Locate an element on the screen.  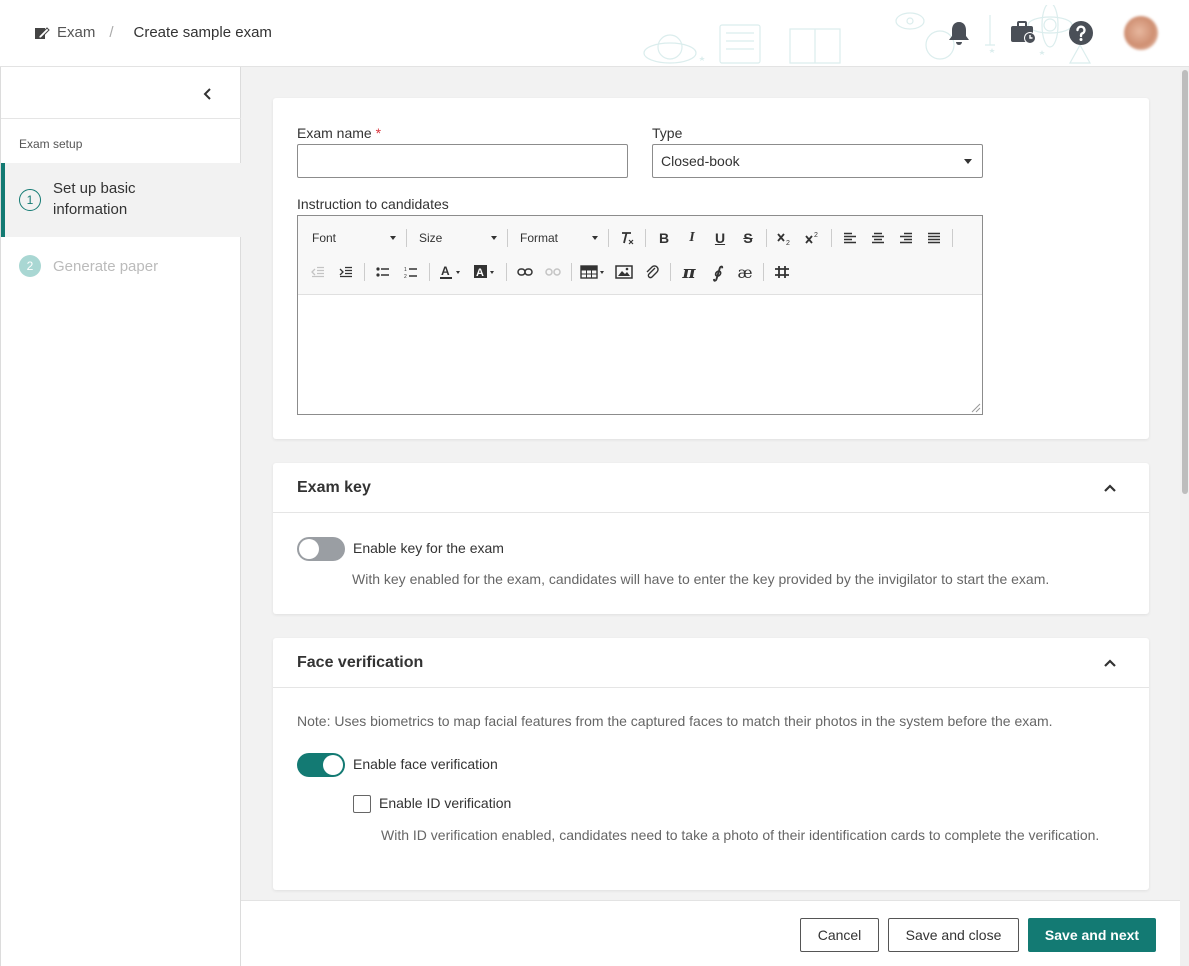
exam-name-label: Exam name * is located at coordinates (339, 133).